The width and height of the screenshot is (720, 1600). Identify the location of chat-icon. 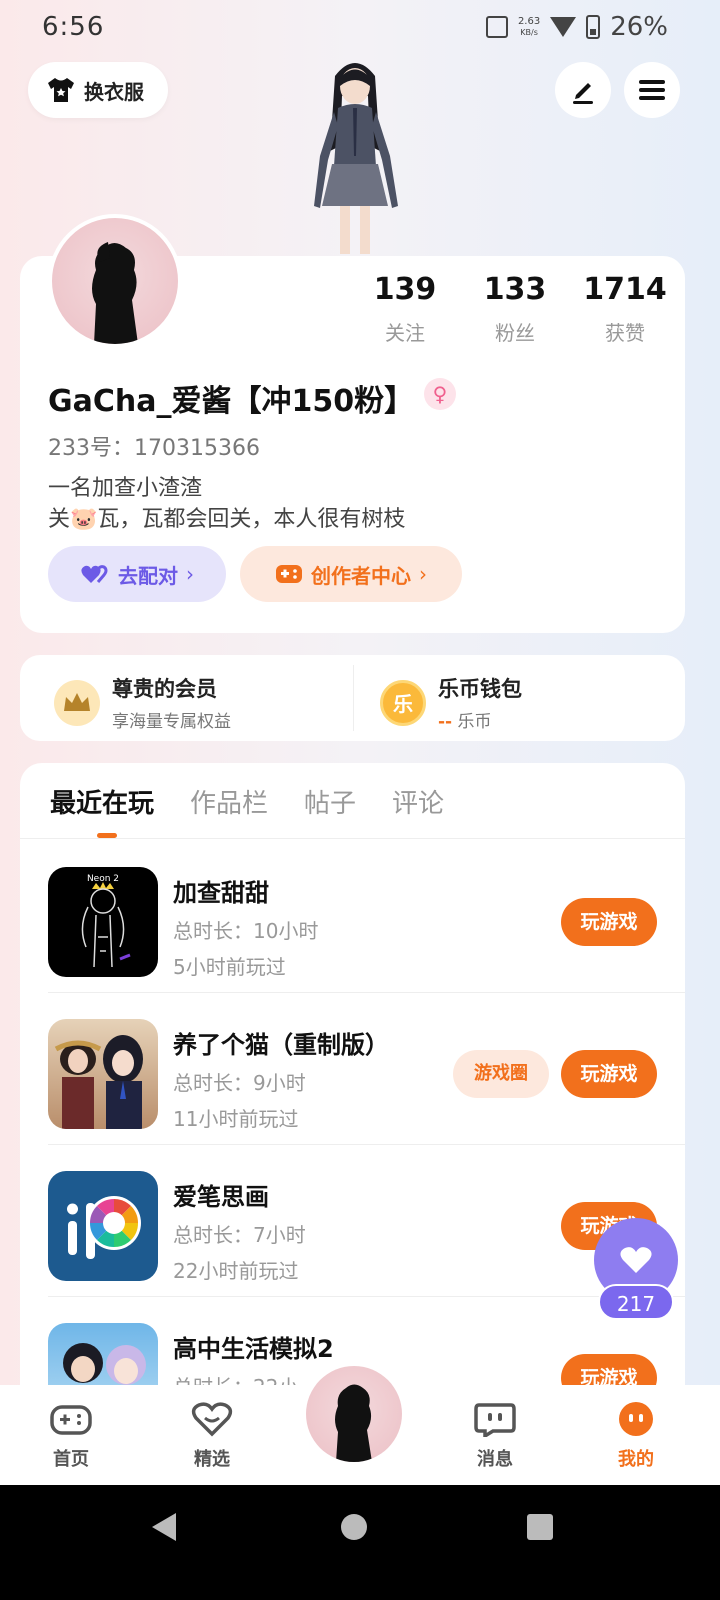
(495, 1421).